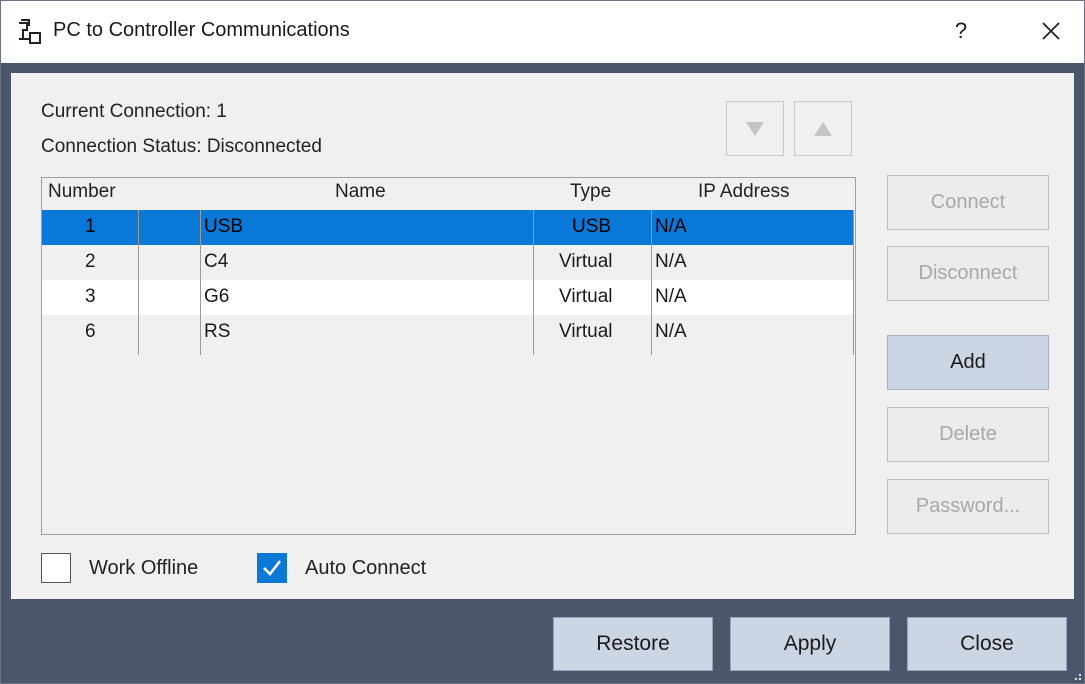  Describe the element at coordinates (542, 32) in the screenshot. I see `title-bar: PC to Controller Communications ?` at that location.